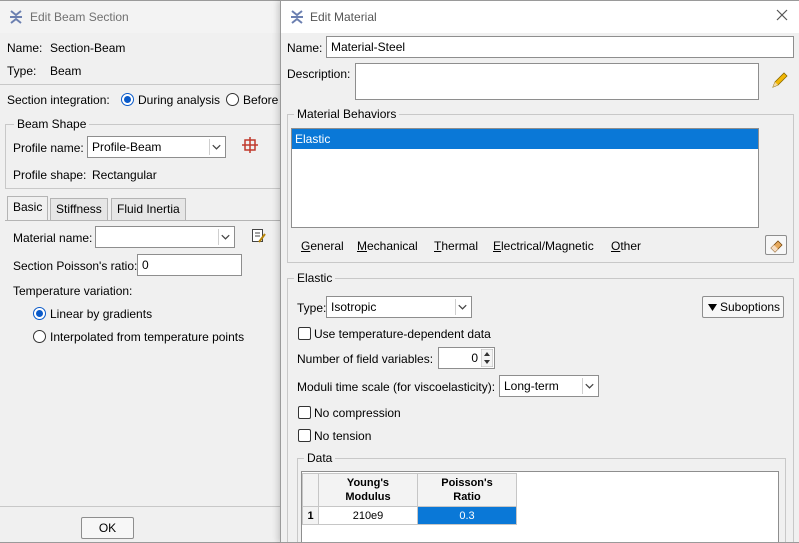 This screenshot has height=543, width=799. Describe the element at coordinates (50, 175) in the screenshot. I see `profile-shape-label: Profile shape:` at that location.